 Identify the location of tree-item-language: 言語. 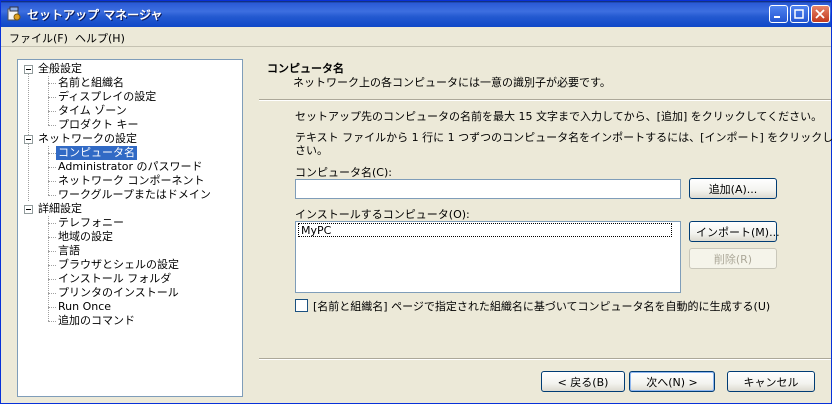
(69, 251).